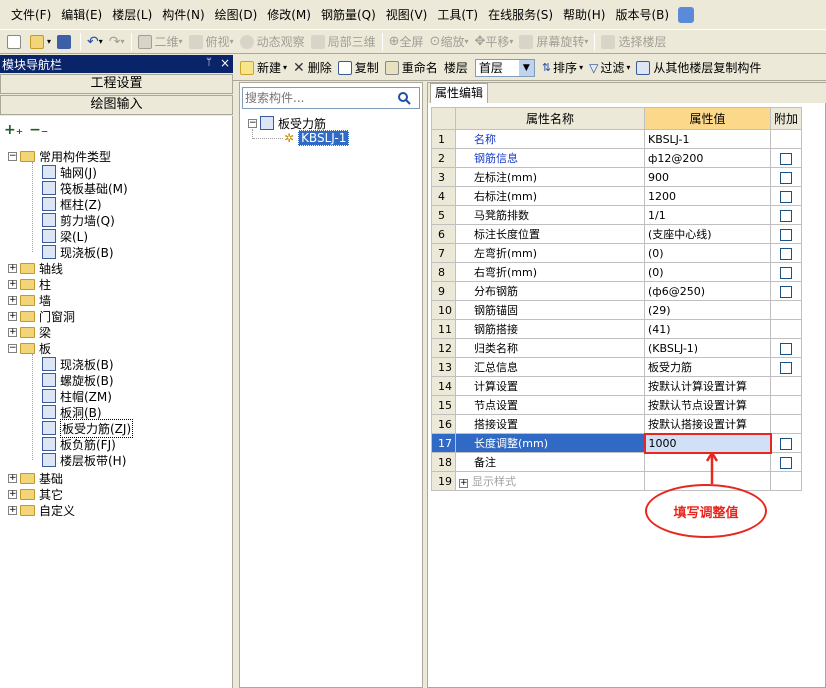  What do you see at coordinates (617, 367) in the screenshot?
I see `property-row: 13 汇总信息 板受力筋` at bounding box center [617, 367].